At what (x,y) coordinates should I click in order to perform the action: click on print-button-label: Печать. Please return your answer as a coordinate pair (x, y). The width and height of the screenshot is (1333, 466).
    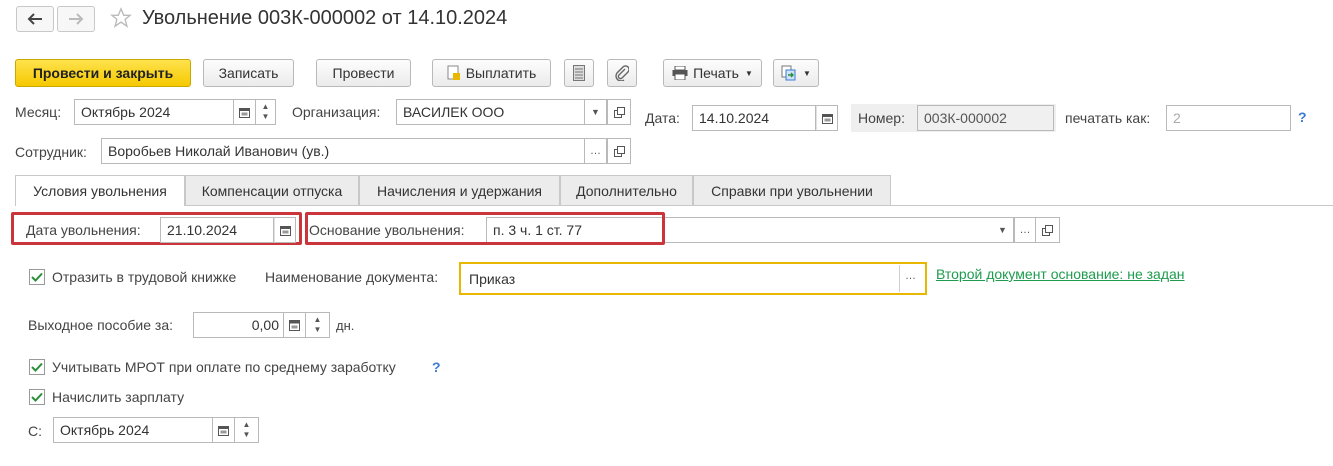
    Looking at the image, I should click on (716, 73).